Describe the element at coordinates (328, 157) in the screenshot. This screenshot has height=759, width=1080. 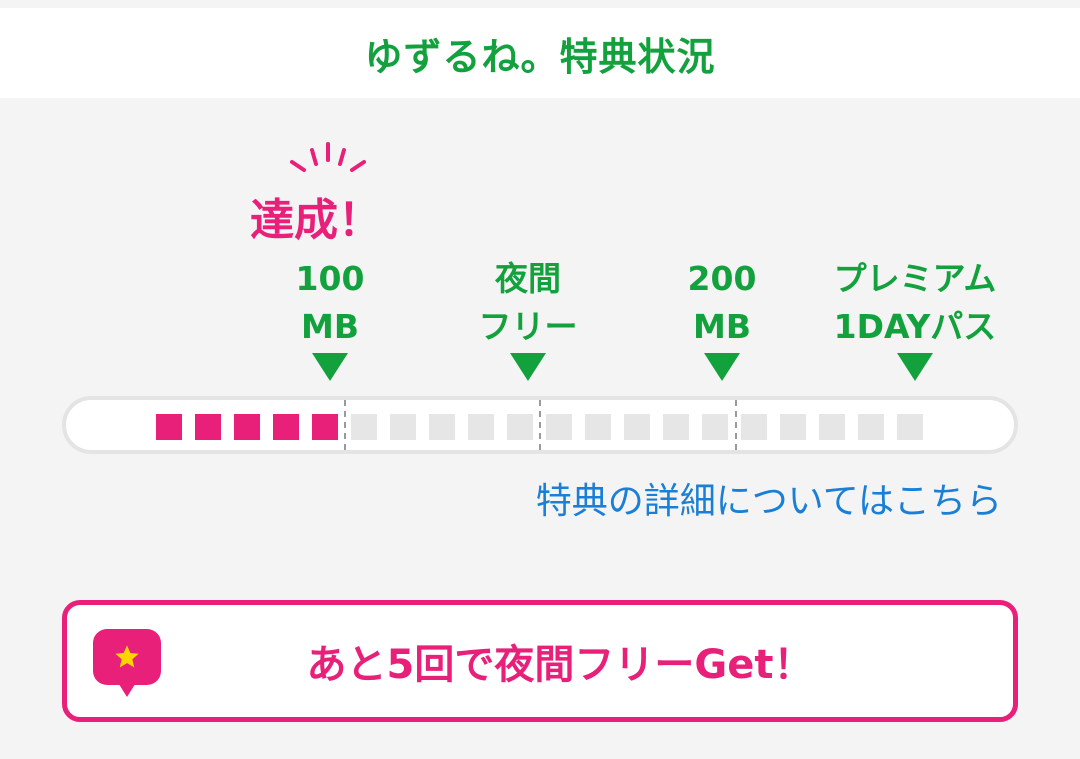
I see `sparkle-icon` at that location.